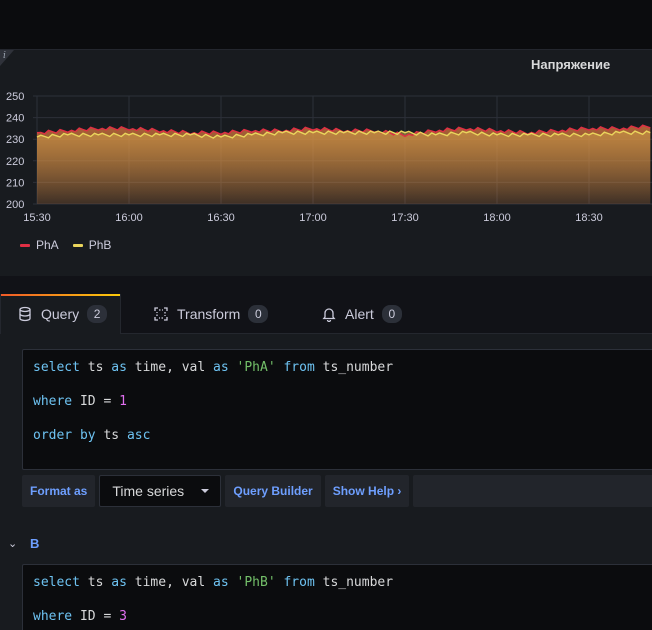 The height and width of the screenshot is (630, 652). I want to click on x-tick-label: 18:00, so click(497, 218).